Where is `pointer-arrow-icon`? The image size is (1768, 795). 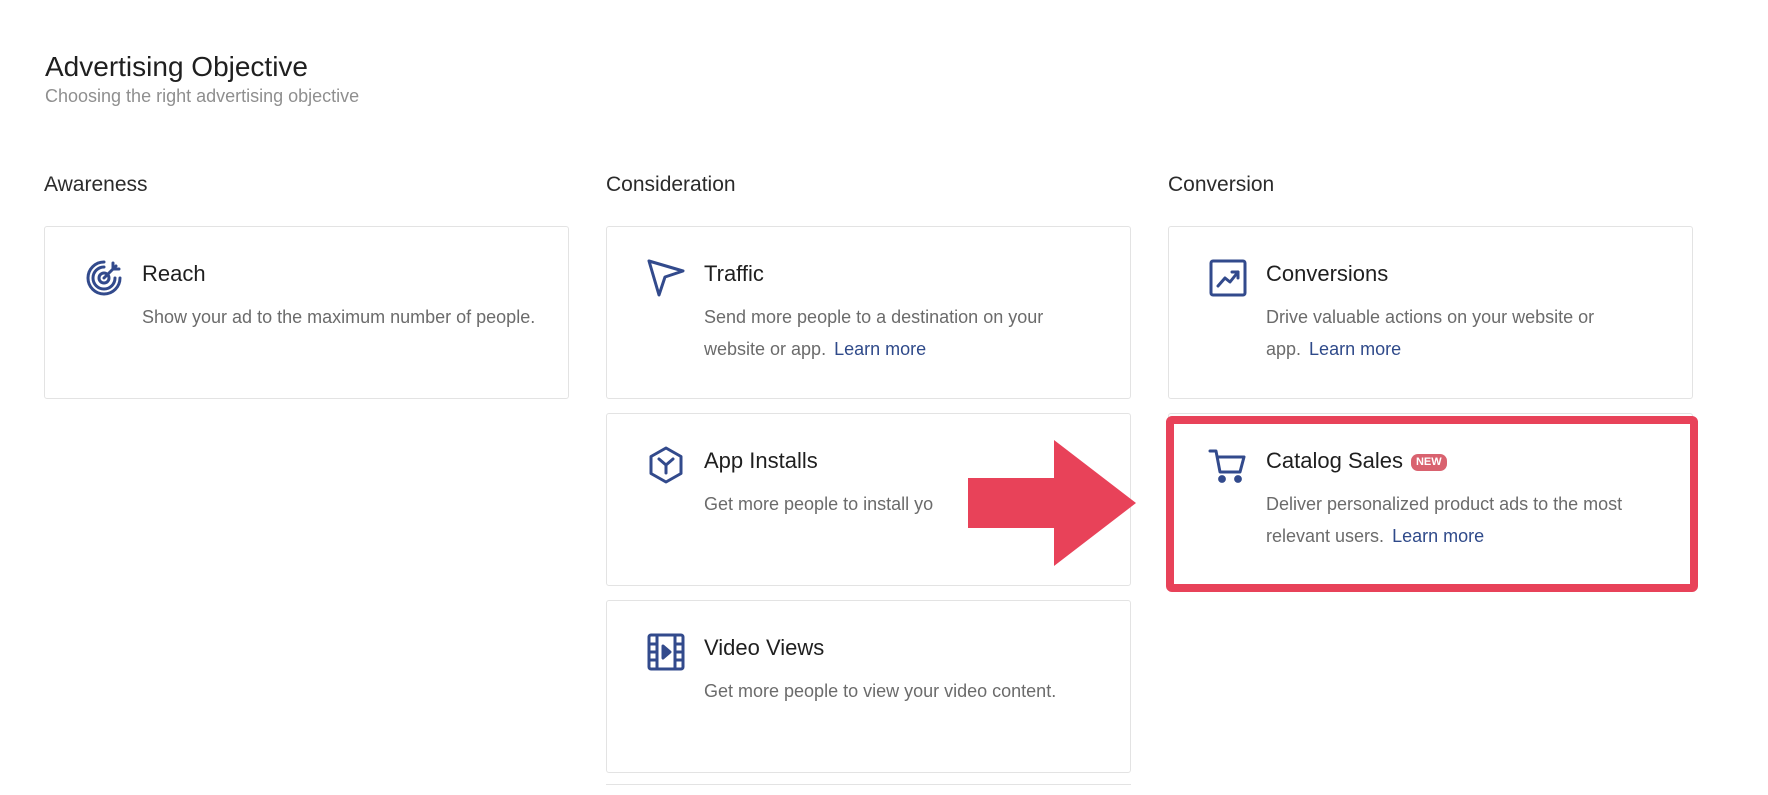
pointer-arrow-icon is located at coordinates (1052, 503).